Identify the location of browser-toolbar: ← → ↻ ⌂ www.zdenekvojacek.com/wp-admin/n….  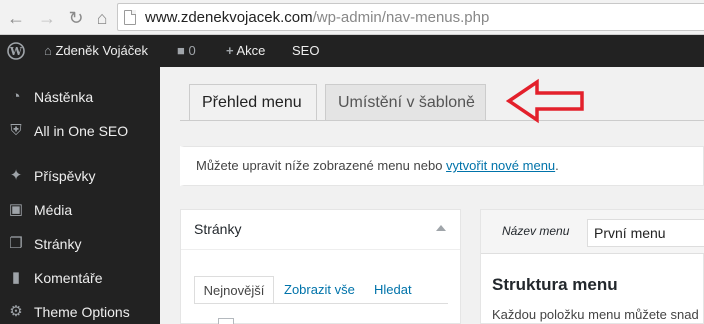
(352, 17).